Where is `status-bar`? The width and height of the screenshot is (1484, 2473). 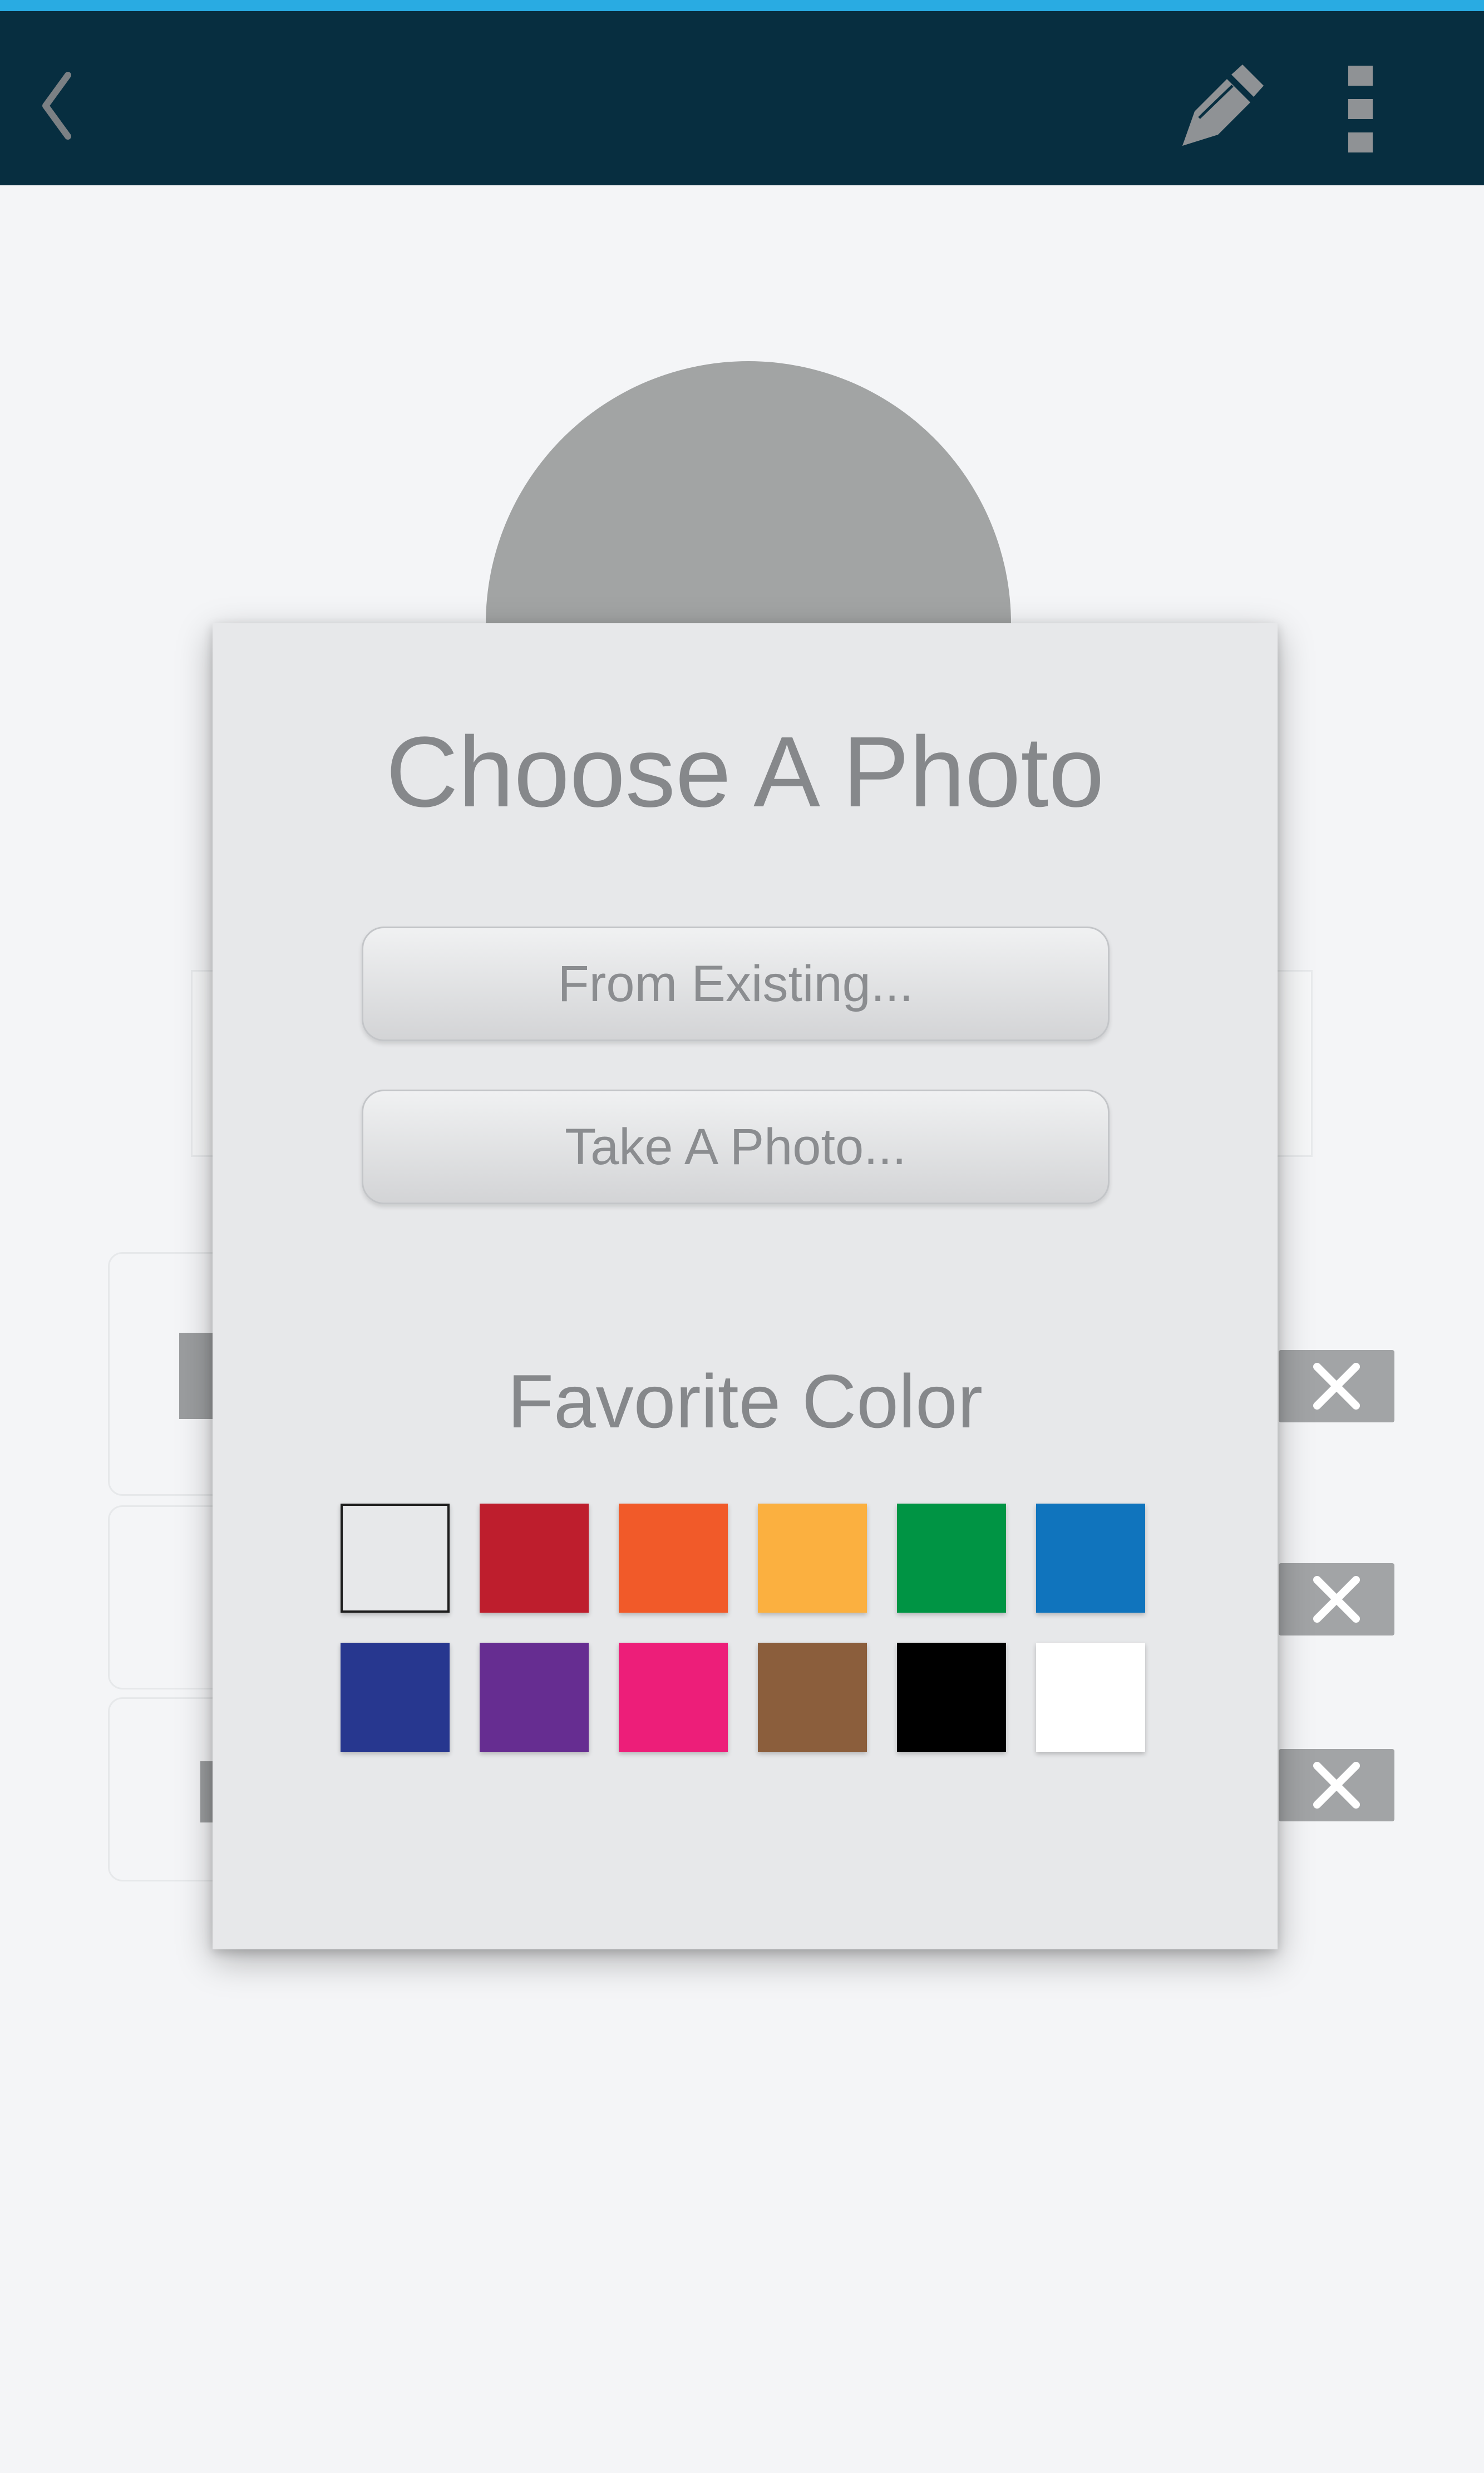 status-bar is located at coordinates (742, 5).